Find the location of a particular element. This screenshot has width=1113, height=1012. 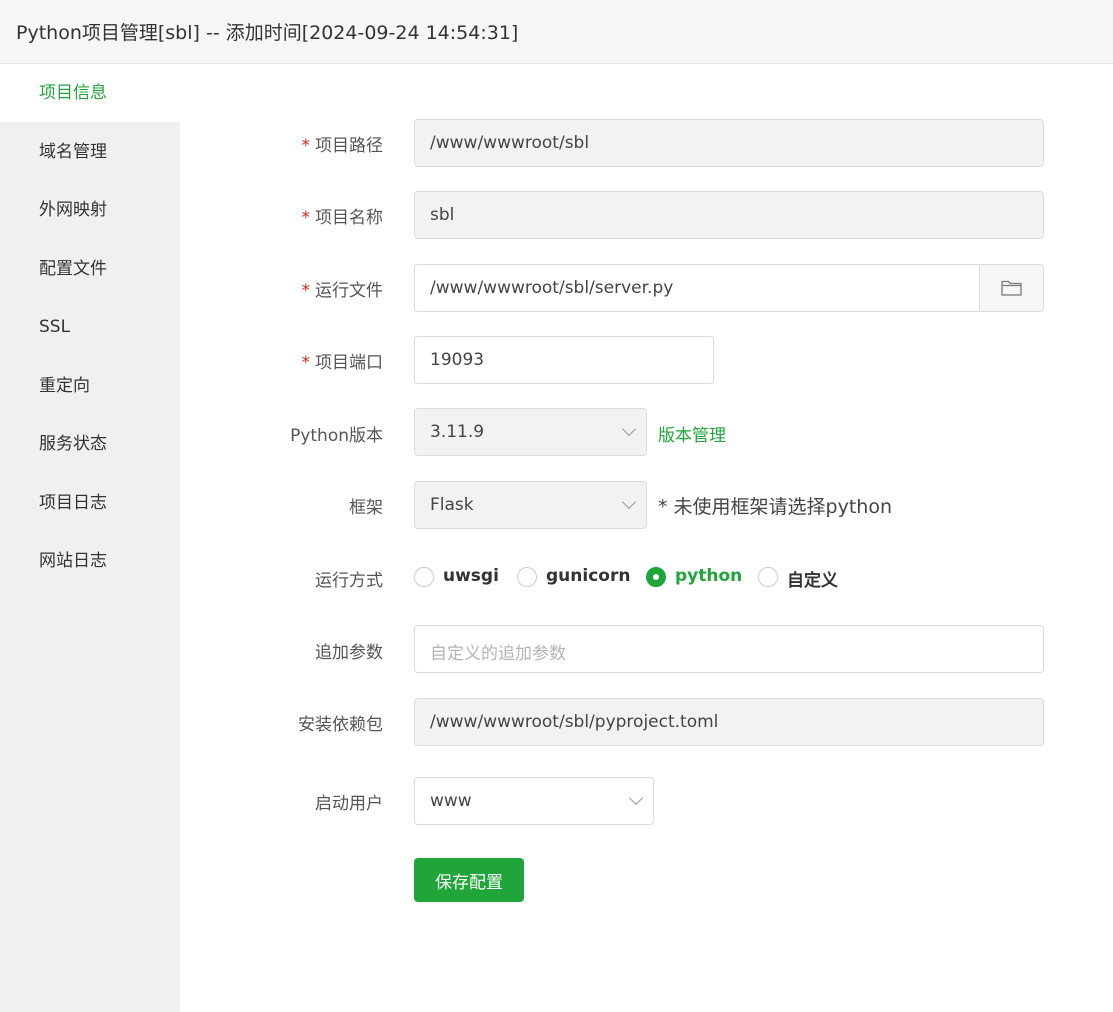

framework-label: 框架 is located at coordinates (366, 508).